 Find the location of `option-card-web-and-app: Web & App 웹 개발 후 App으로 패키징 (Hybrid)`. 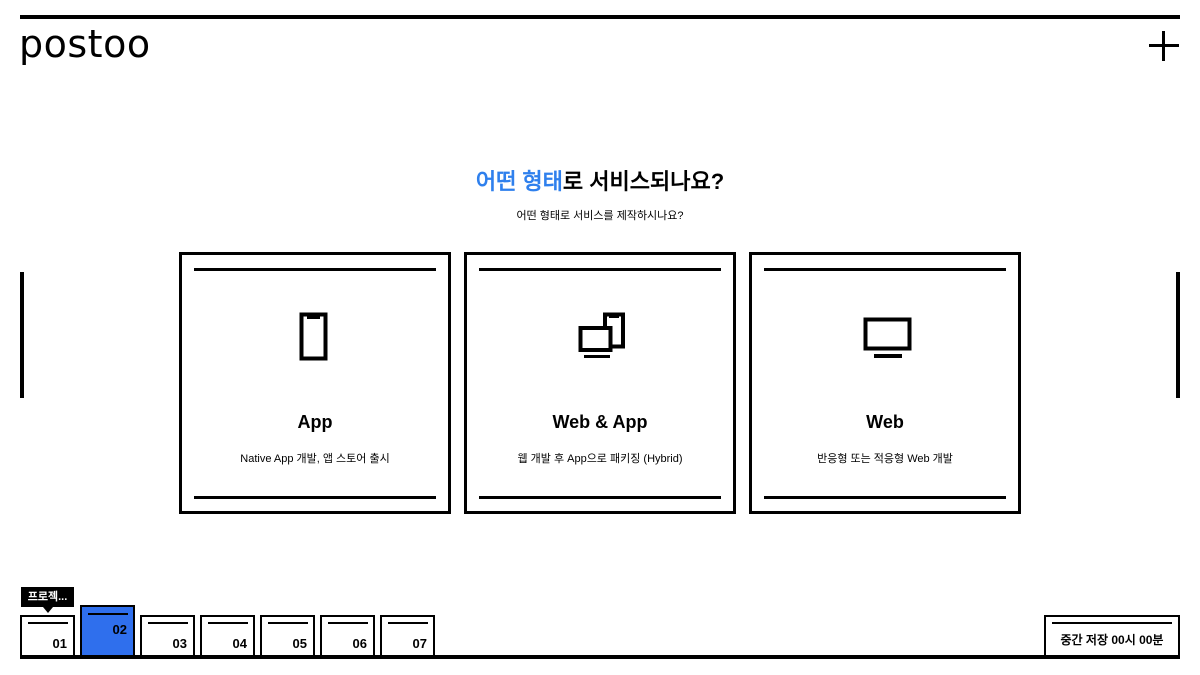

option-card-web-and-app: Web & App 웹 개발 후 App으로 패키징 (Hybrid) is located at coordinates (600, 383).